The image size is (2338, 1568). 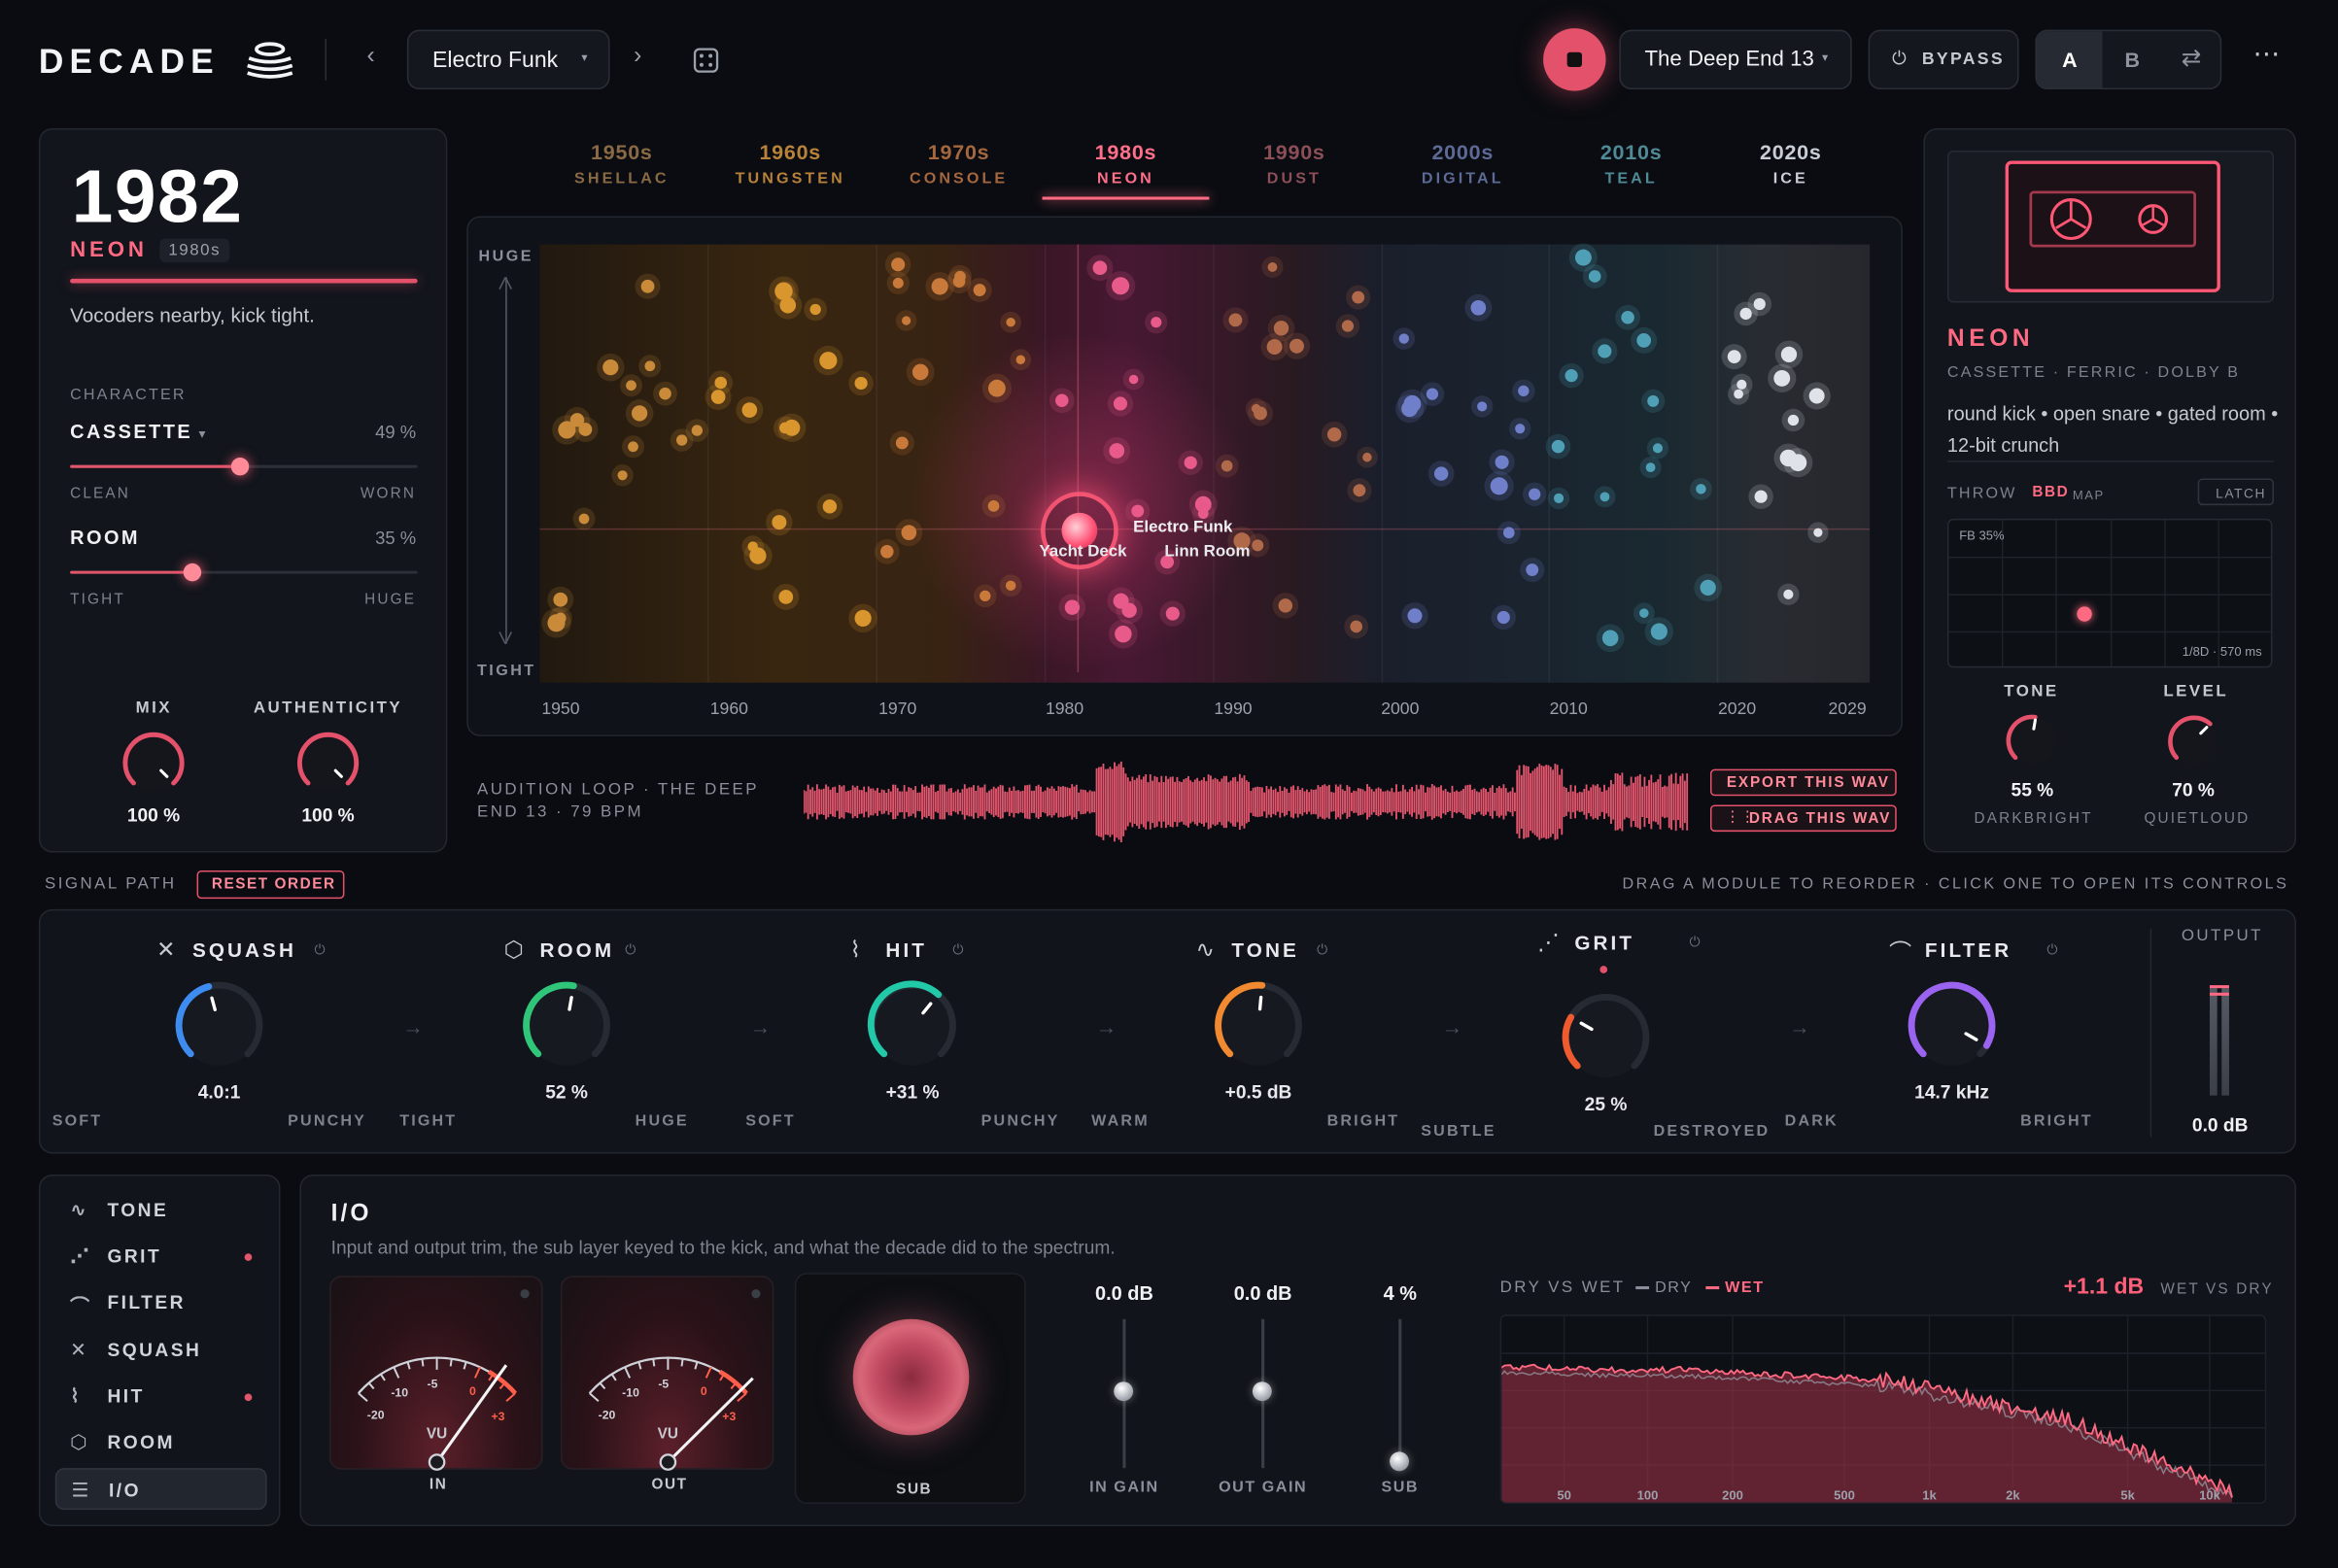 What do you see at coordinates (161, 1210) in the screenshot?
I see `sidebar-item-tone: ∿ TONE` at bounding box center [161, 1210].